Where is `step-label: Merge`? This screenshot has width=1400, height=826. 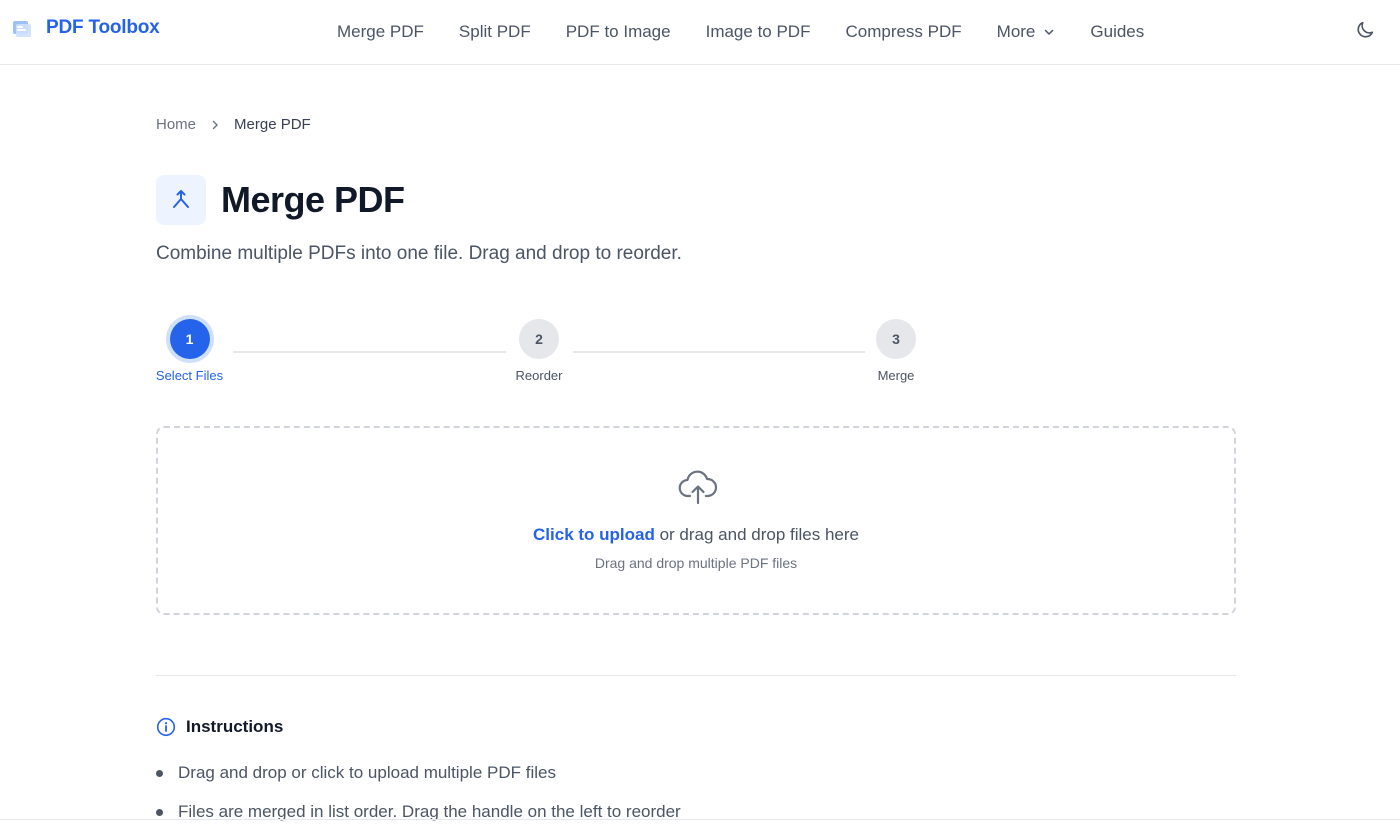
step-label: Merge is located at coordinates (896, 375).